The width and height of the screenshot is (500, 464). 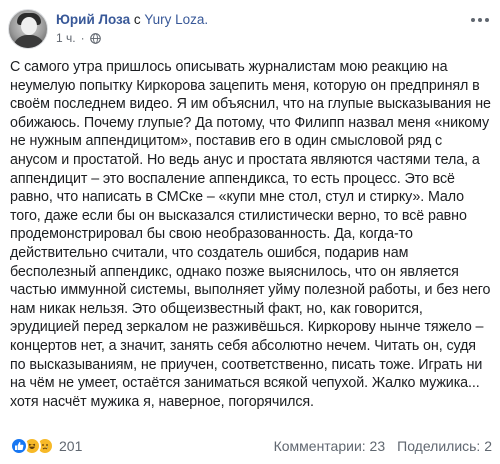 I want to click on reactions-summary: 201, so click(x=46, y=446).